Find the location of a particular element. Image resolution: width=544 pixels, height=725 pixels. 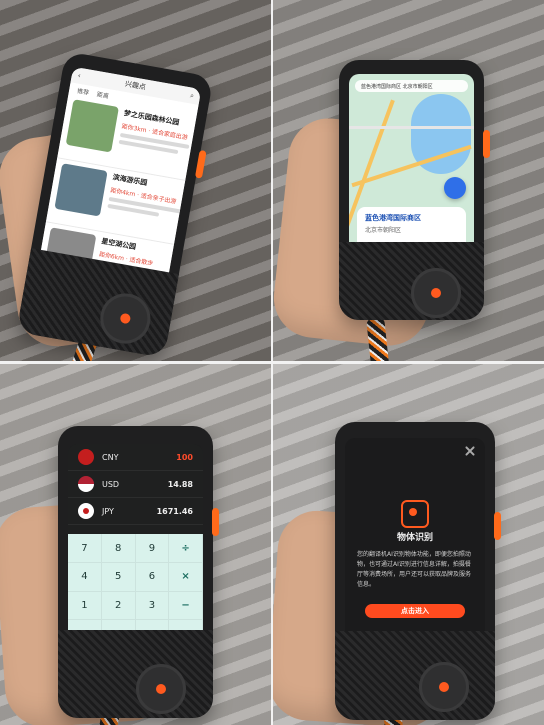

currency-left: USD is located at coordinates (98, 484).